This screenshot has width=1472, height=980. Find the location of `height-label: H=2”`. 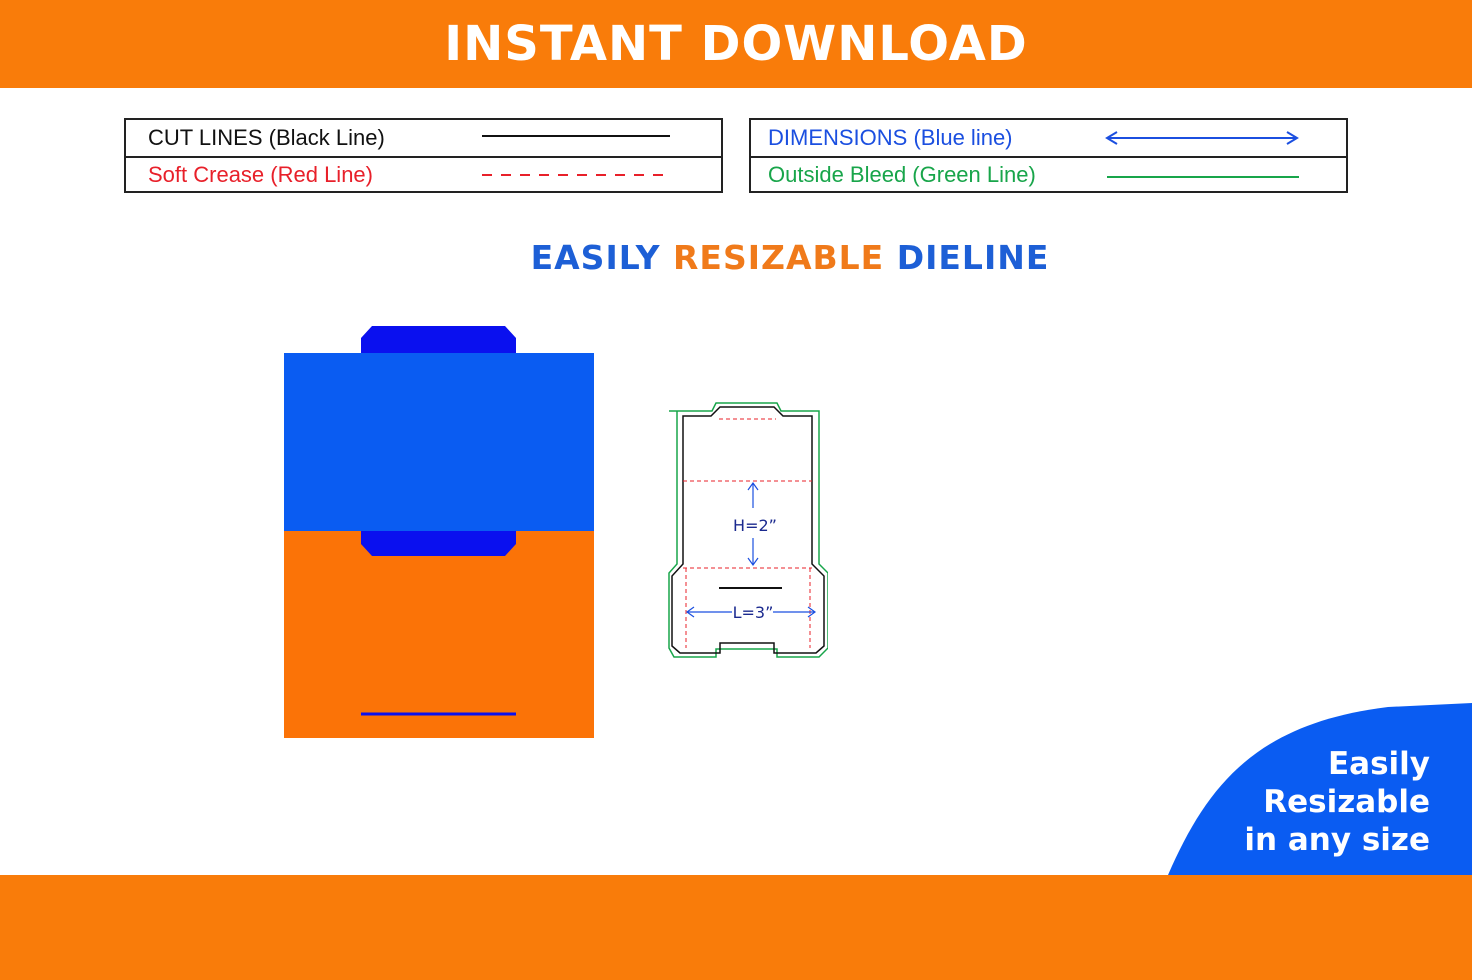

height-label: H=2” is located at coordinates (755, 525).